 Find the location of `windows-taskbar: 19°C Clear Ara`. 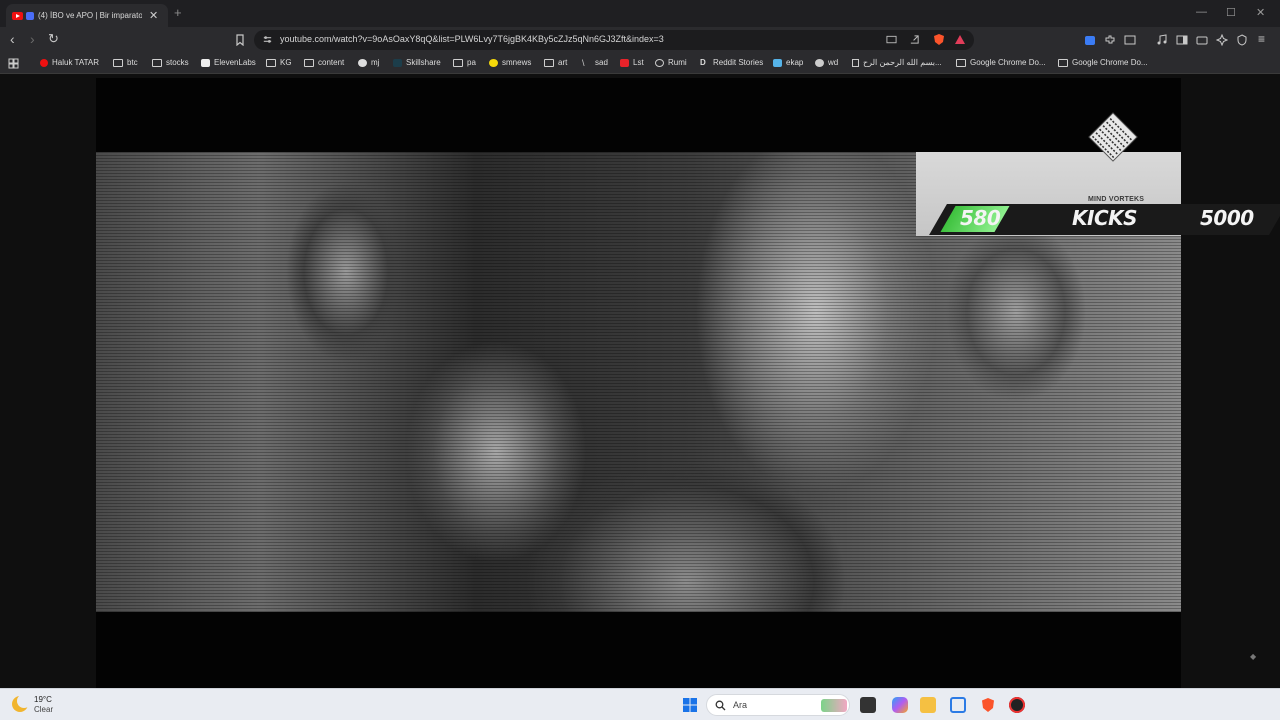

windows-taskbar: 19°C Clear Ara is located at coordinates (640, 704).